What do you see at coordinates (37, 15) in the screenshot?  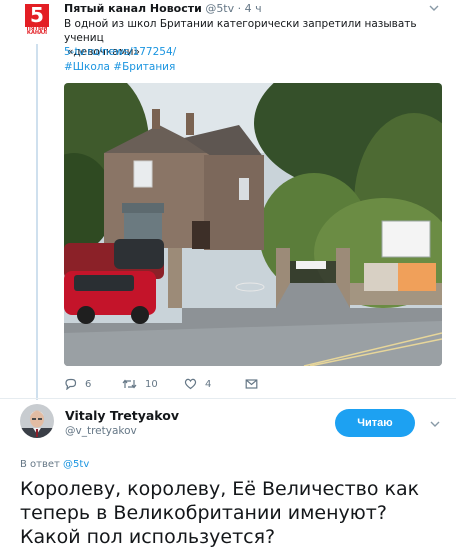 I see `channel-logo: 5` at bounding box center [37, 15].